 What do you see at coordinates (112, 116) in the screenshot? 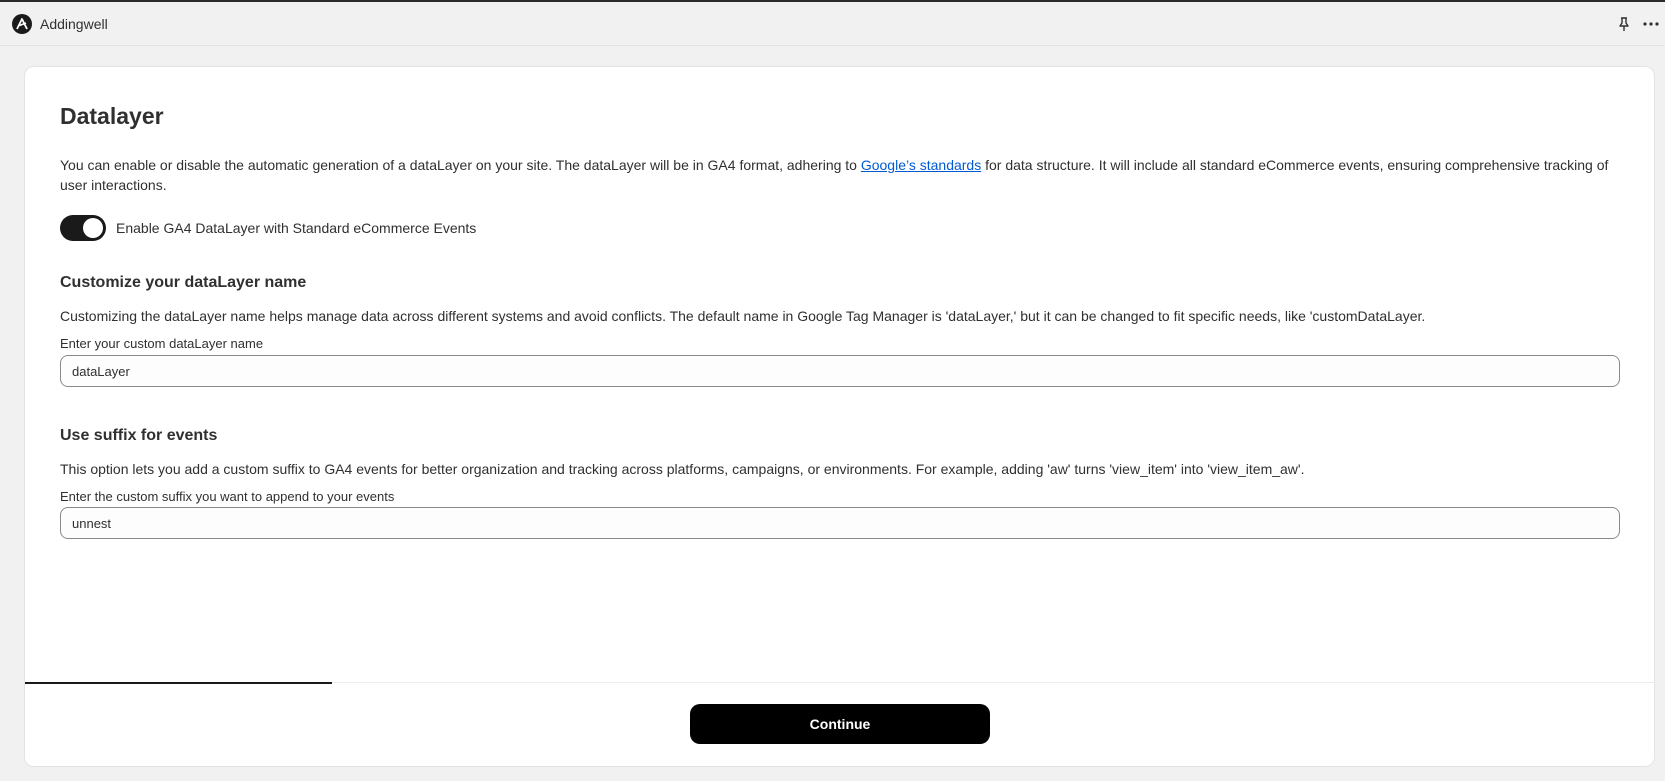
I see `page-title: Datalayer` at bounding box center [112, 116].